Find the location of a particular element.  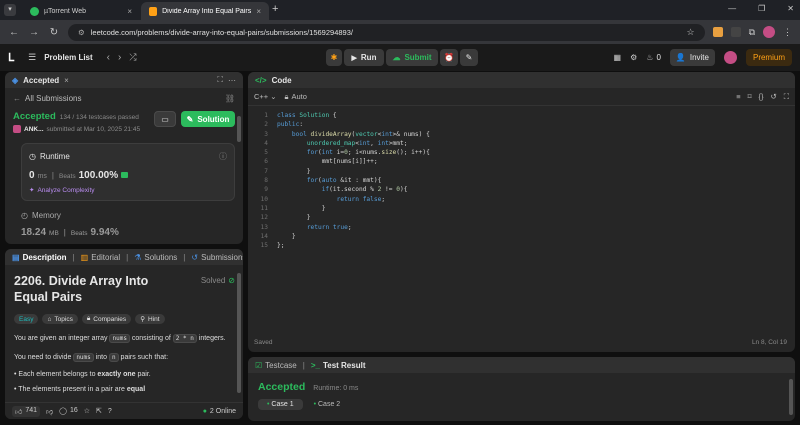

accepted-tab-title: Accepted is located at coordinates (41, 80).